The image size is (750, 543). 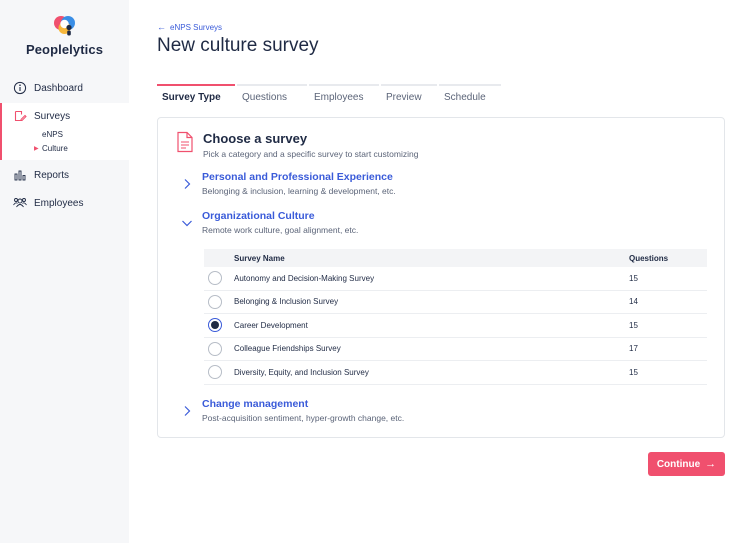 I want to click on tab-label: Questions, so click(x=265, y=97).